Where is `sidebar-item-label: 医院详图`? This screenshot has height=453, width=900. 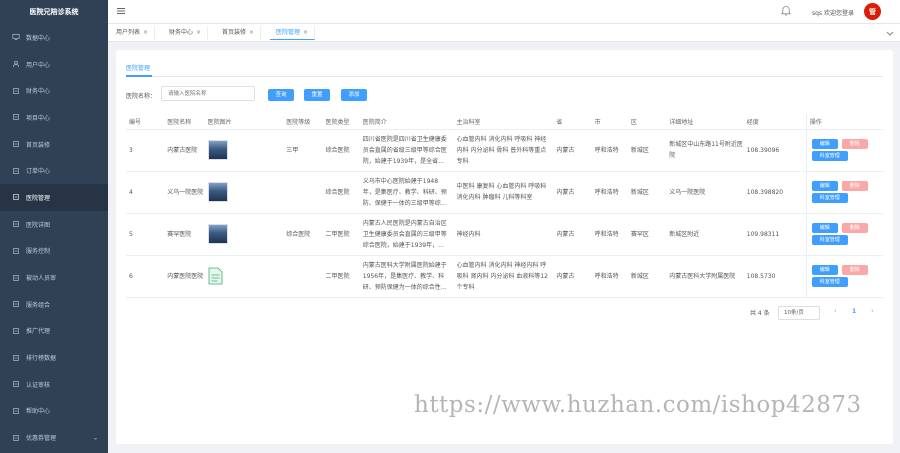
sidebar-item-label: 医院详图 is located at coordinates (38, 225).